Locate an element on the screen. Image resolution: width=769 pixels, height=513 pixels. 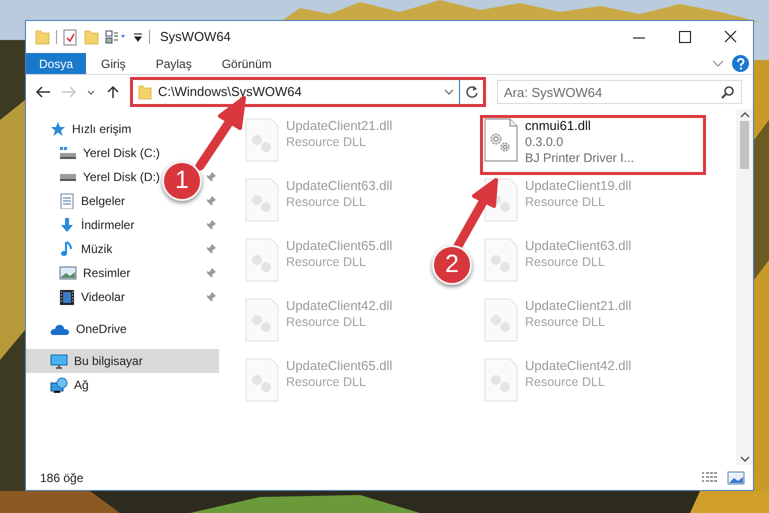
details-view-icon is located at coordinates (710, 477).